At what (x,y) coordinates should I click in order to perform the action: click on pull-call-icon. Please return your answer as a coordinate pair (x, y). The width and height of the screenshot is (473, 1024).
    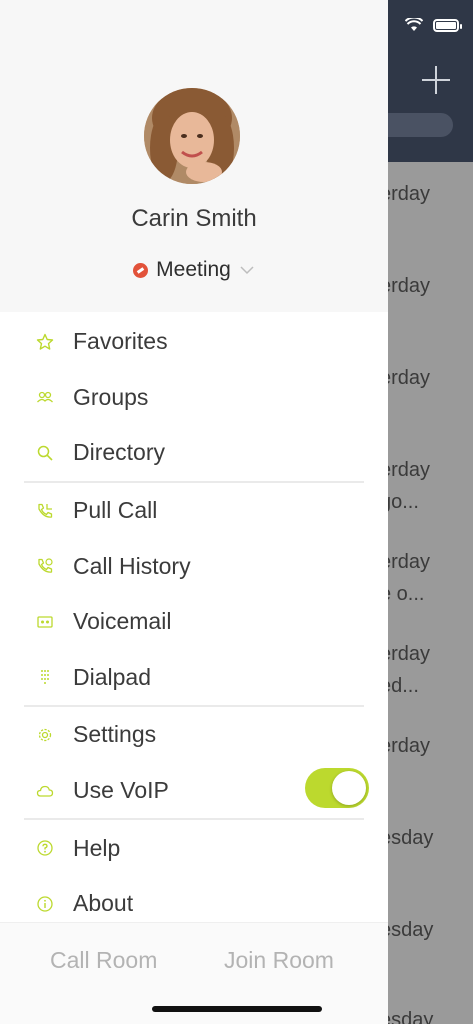
    Looking at the image, I should click on (45, 511).